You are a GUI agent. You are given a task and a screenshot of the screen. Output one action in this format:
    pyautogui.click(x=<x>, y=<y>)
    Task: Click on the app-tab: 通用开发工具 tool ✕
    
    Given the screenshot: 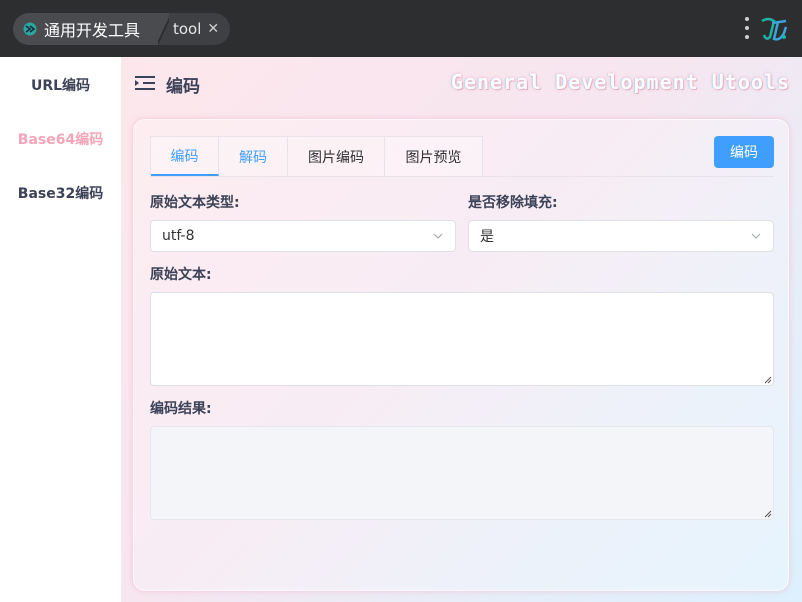 What is the action you would take?
    pyautogui.click(x=121, y=29)
    